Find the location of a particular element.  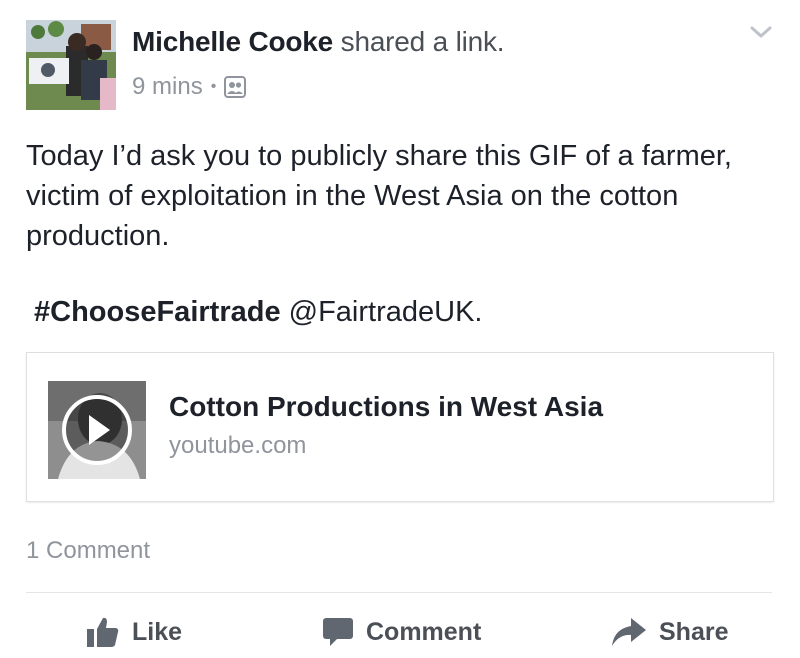

divider is located at coordinates (399, 592).